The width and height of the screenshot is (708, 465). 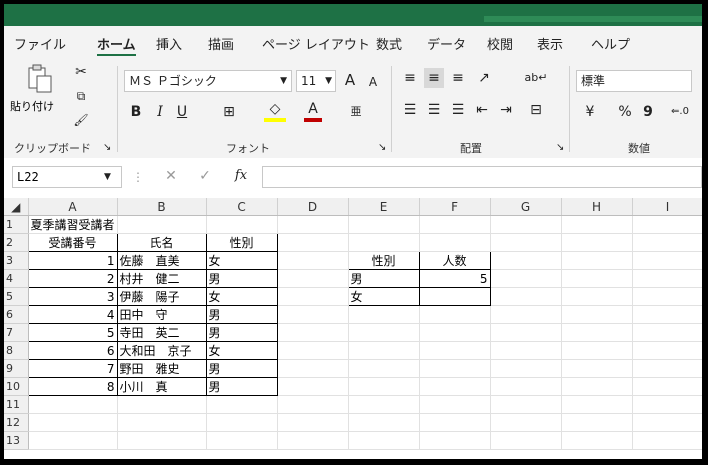 I want to click on cell-c3: 女, so click(x=241, y=260).